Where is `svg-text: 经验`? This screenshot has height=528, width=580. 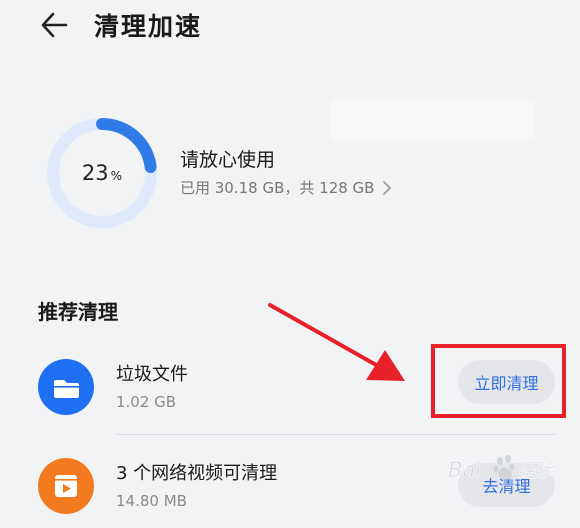
svg-text: 经验 is located at coordinates (537, 471).